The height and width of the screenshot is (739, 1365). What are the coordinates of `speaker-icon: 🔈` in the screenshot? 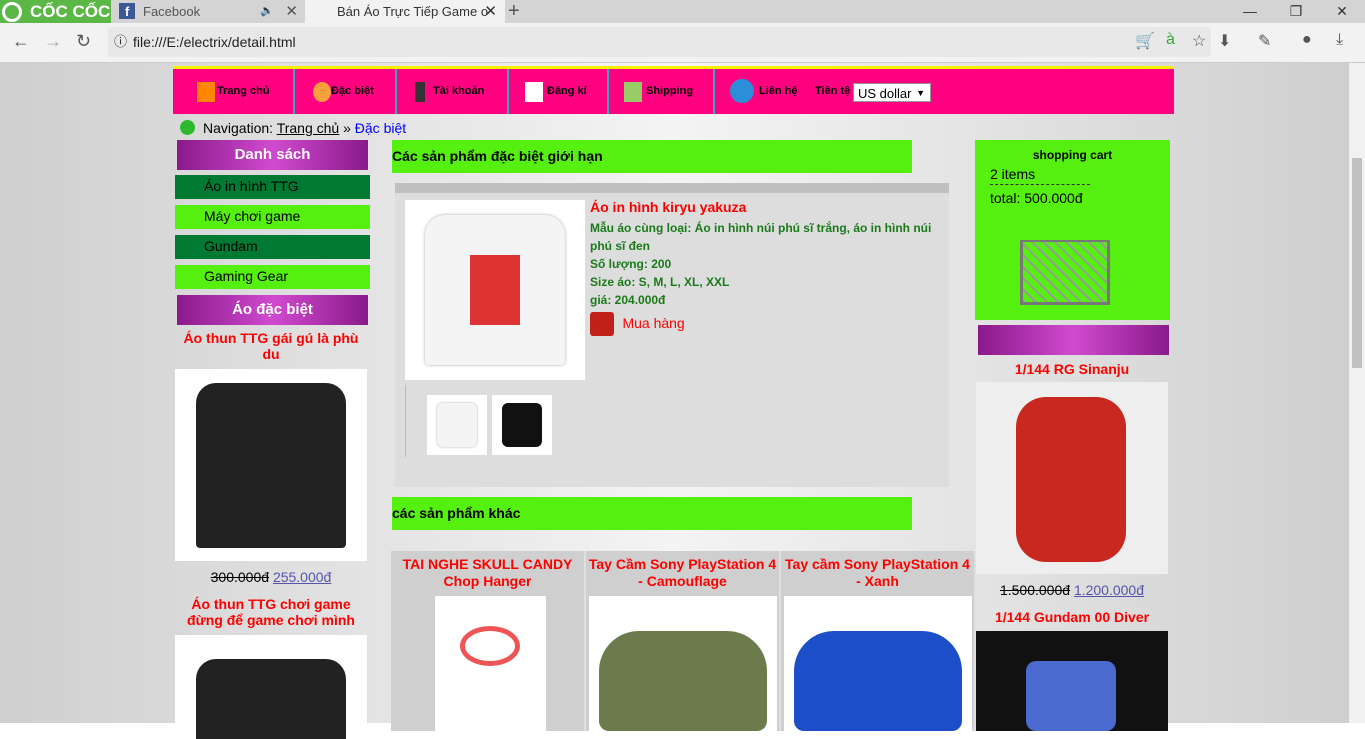 It's located at (267, 11).